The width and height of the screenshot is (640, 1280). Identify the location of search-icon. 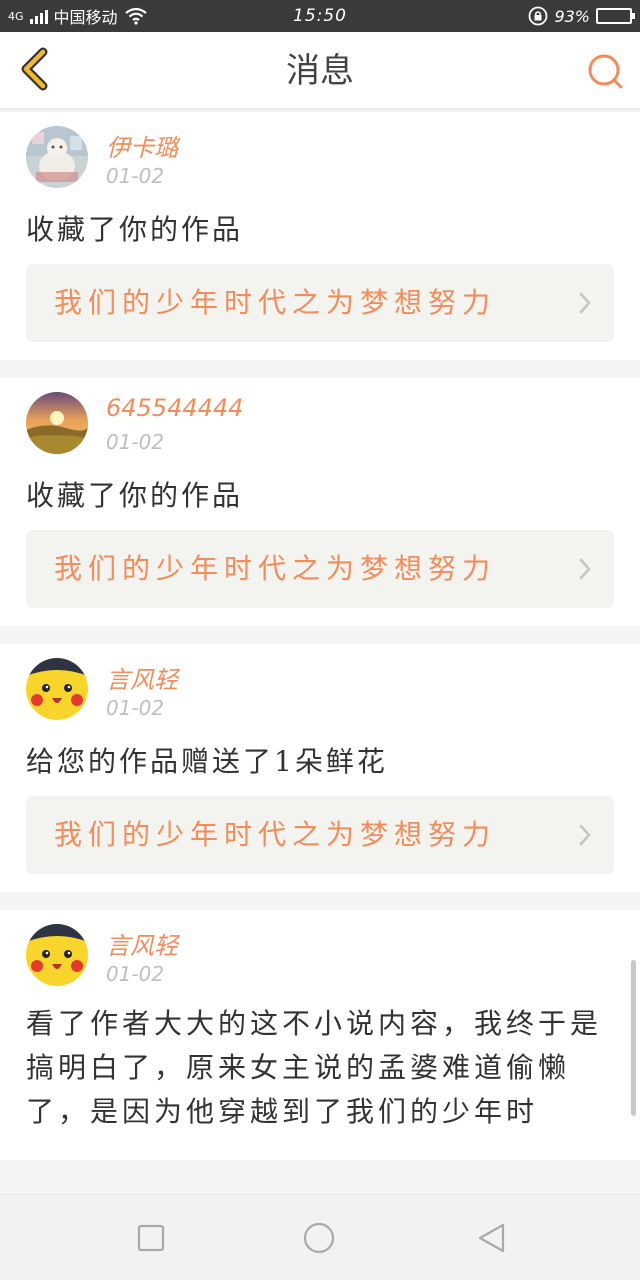
(606, 72).